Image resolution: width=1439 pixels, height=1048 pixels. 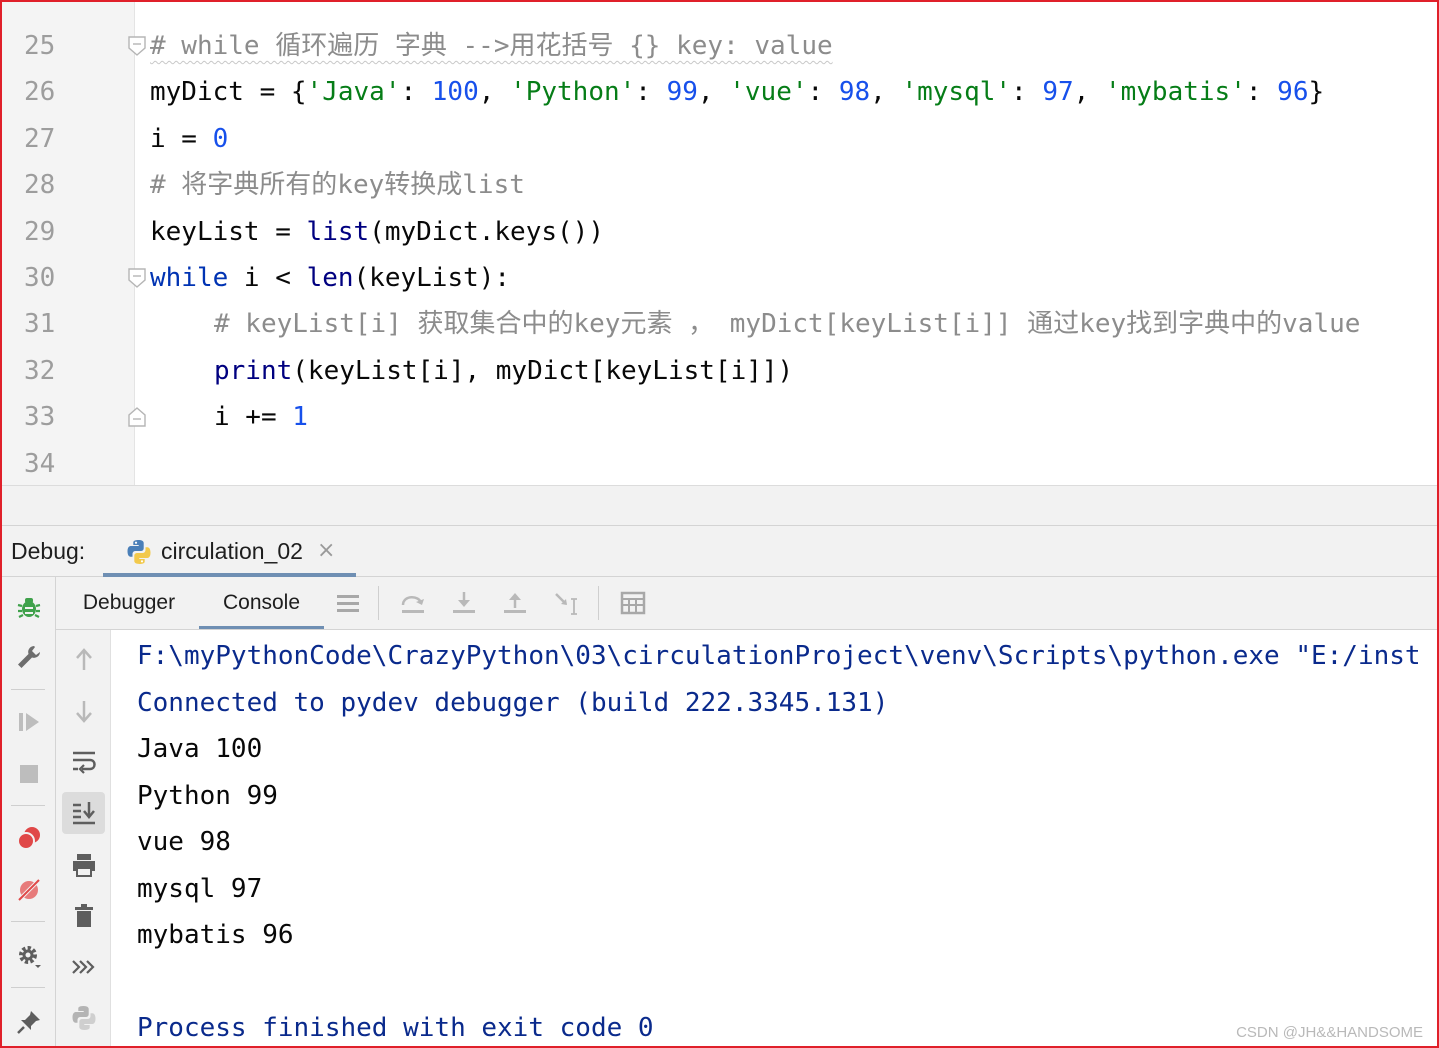 I want to click on code-token: (keyList):, so click(x=432, y=278).